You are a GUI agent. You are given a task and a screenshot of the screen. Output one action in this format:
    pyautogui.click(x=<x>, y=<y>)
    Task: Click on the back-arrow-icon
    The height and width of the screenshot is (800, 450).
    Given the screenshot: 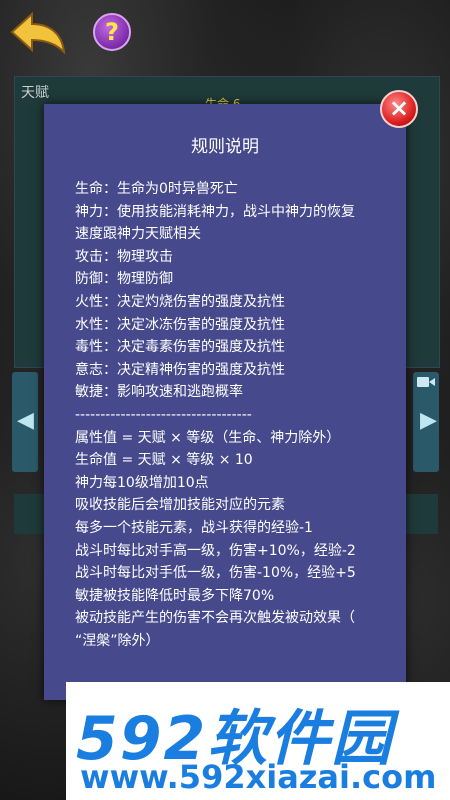 What is the action you would take?
    pyautogui.click(x=38, y=33)
    